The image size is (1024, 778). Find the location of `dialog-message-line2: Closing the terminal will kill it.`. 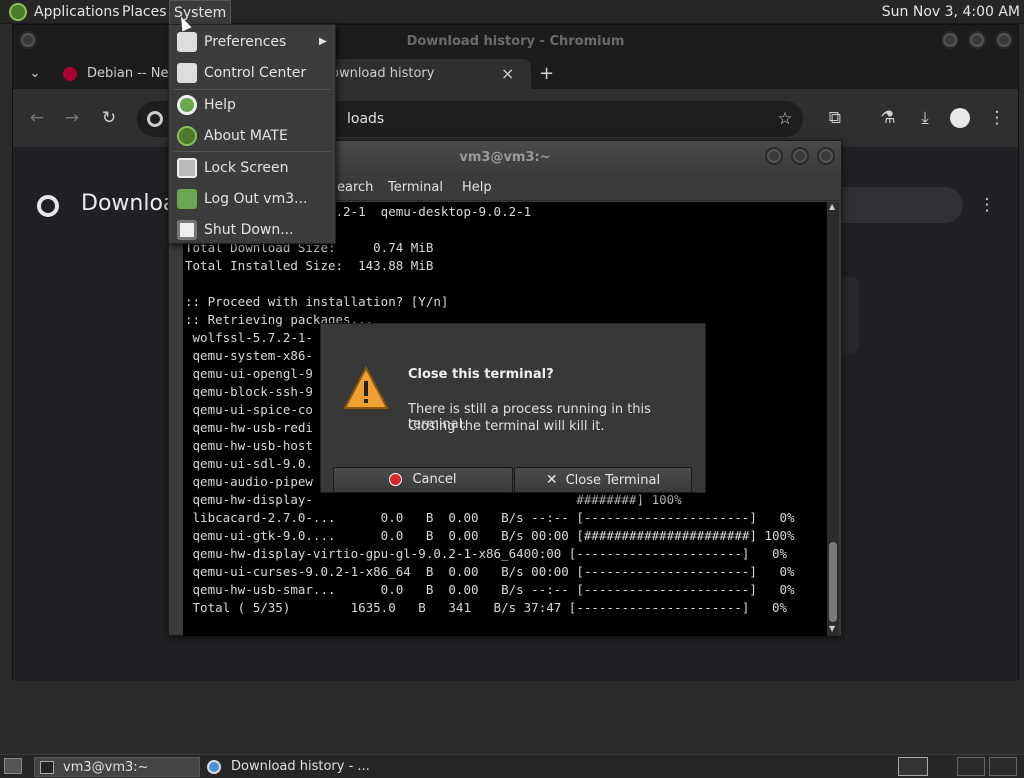

dialog-message-line2: Closing the terminal will kill it. is located at coordinates (506, 426).